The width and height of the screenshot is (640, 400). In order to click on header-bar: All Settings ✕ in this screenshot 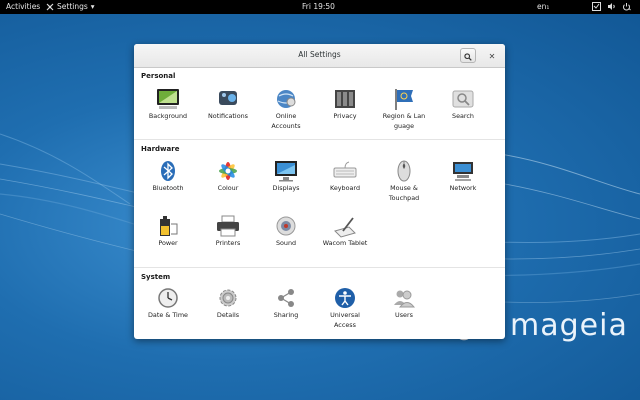, I will do `click(319, 56)`.